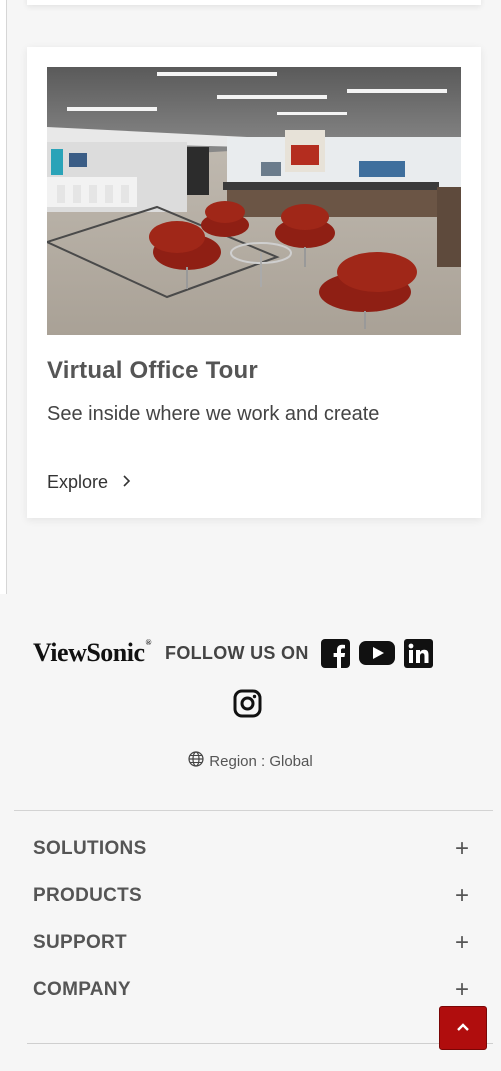 The image size is (501, 1071). I want to click on globe-icon, so click(196, 761).